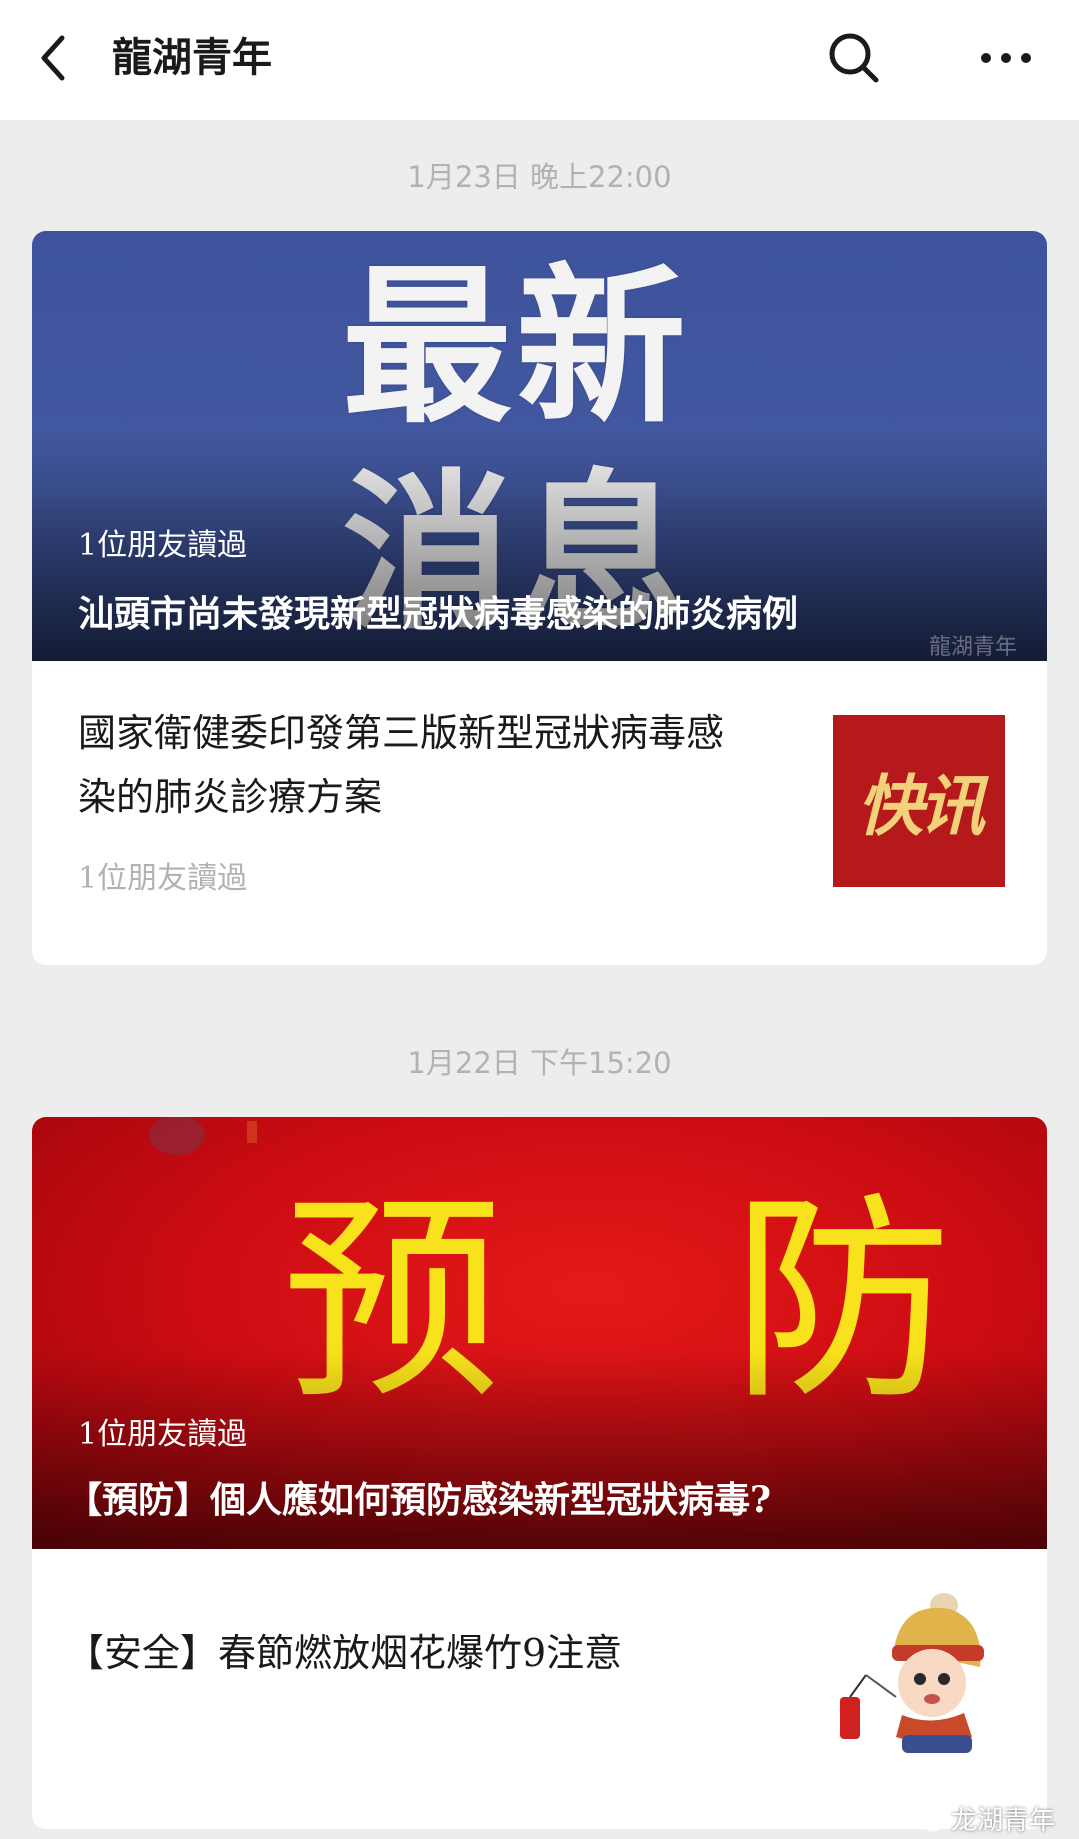 The width and height of the screenshot is (1079, 1839). I want to click on top-nav-bar: 龍湖青年, so click(539, 60).